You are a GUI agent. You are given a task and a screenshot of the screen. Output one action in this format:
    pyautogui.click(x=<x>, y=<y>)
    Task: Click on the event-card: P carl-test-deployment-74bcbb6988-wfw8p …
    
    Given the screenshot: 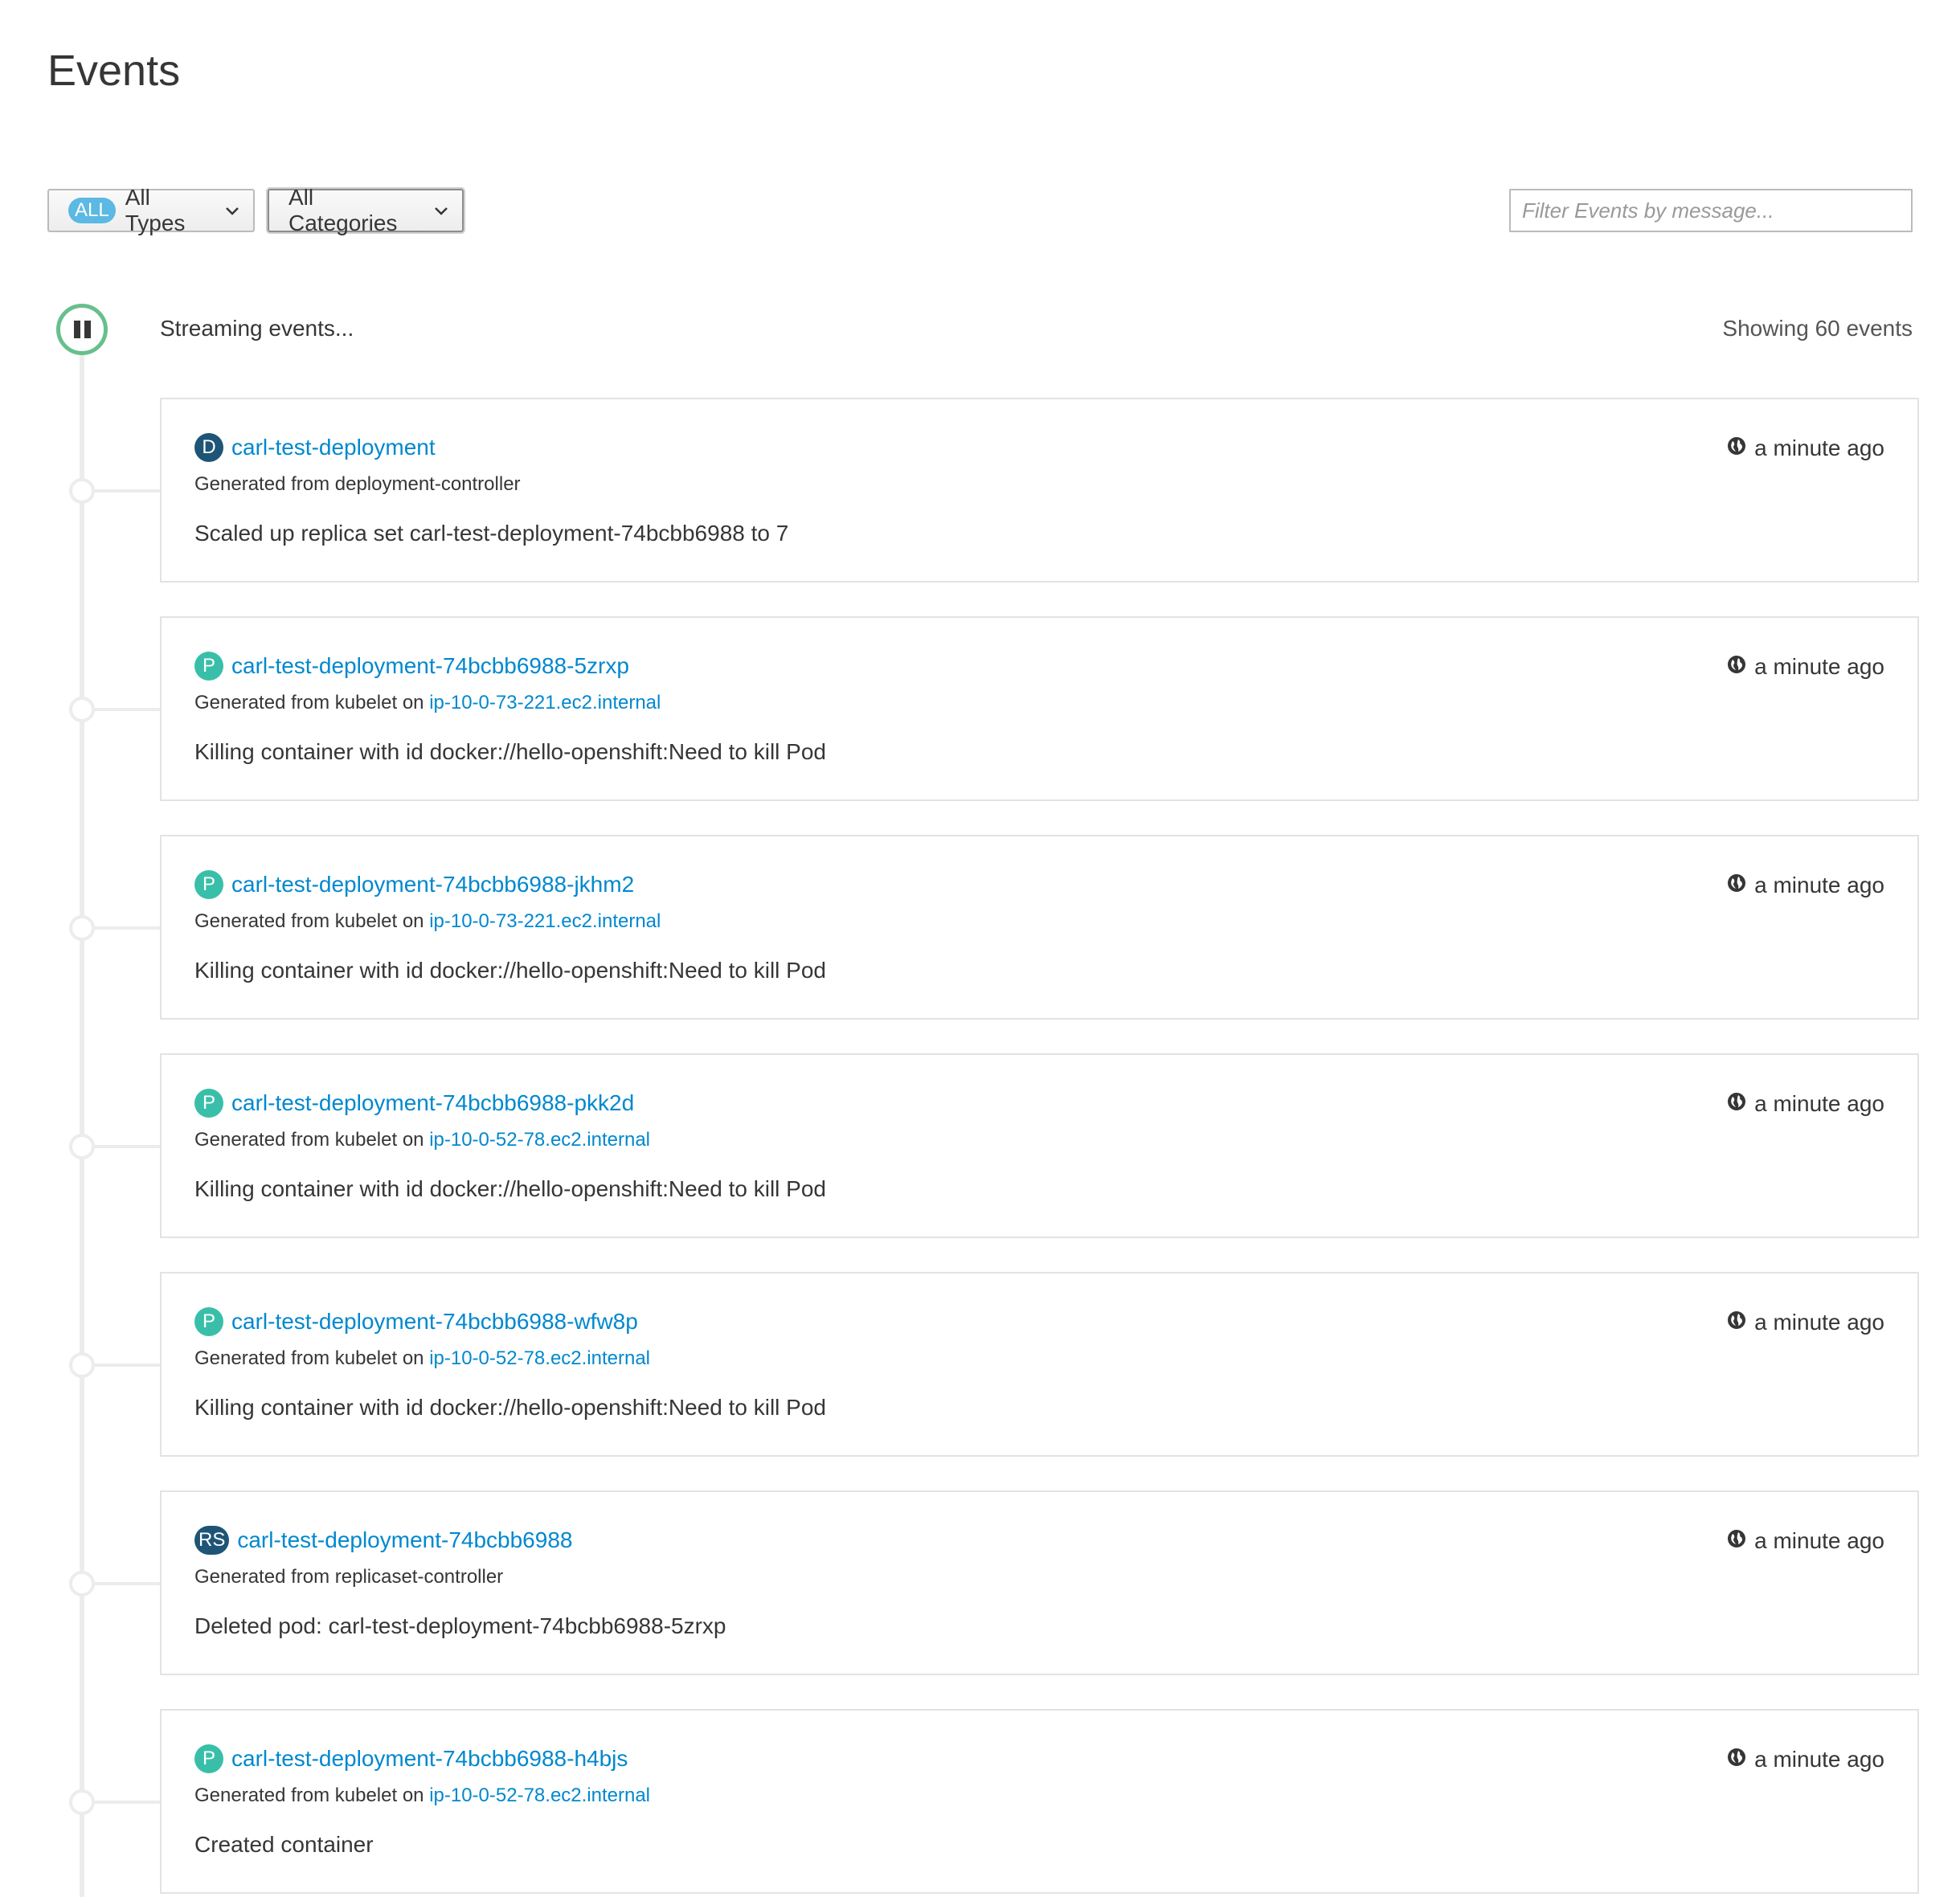 What is the action you would take?
    pyautogui.click(x=1039, y=1364)
    